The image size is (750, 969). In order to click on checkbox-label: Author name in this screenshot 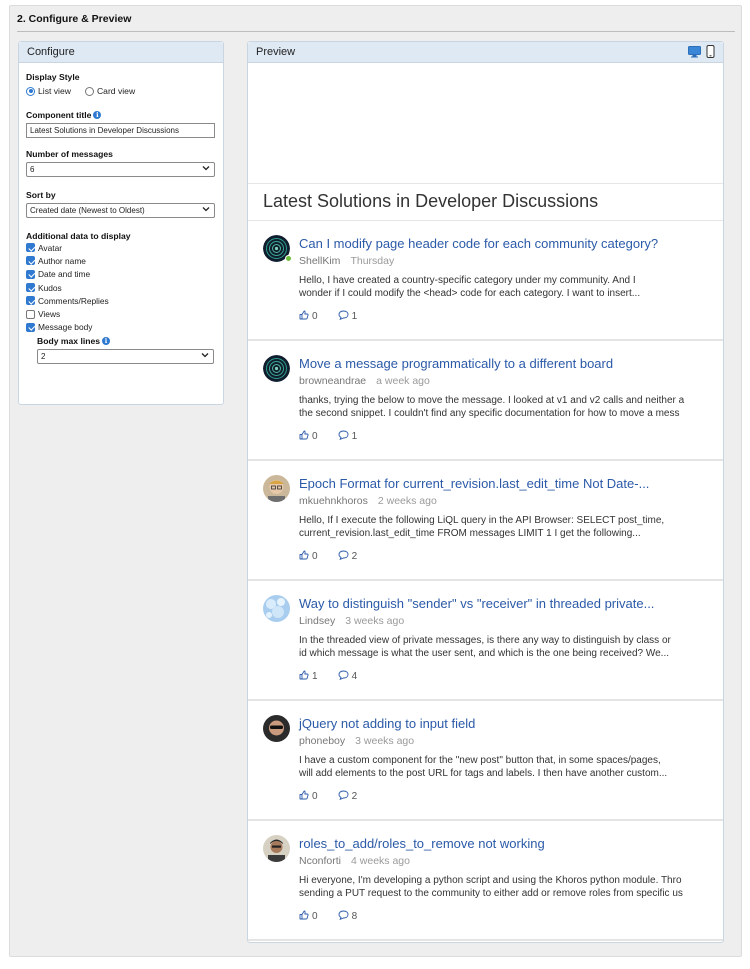, I will do `click(62, 261)`.